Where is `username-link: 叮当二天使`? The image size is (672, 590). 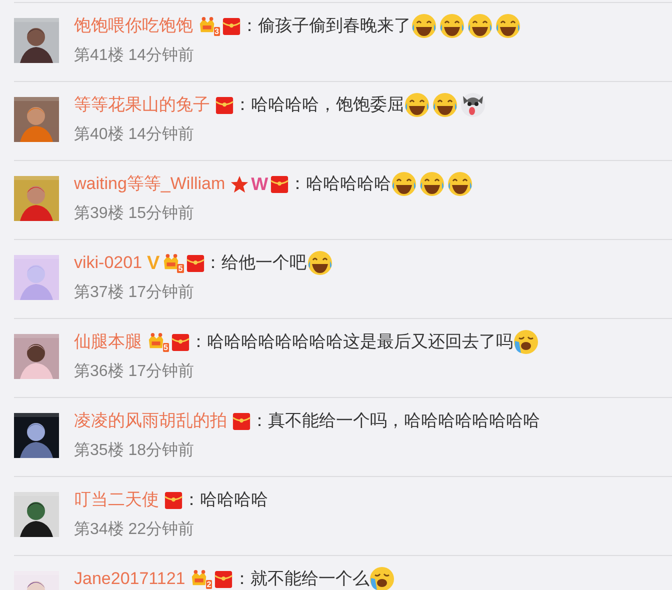 username-link: 叮当二天使 is located at coordinates (116, 500).